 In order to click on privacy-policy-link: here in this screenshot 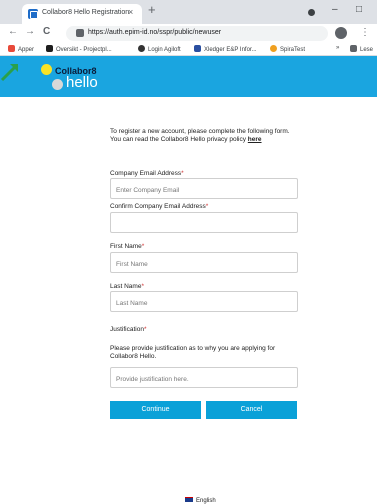, I will do `click(255, 139)`.